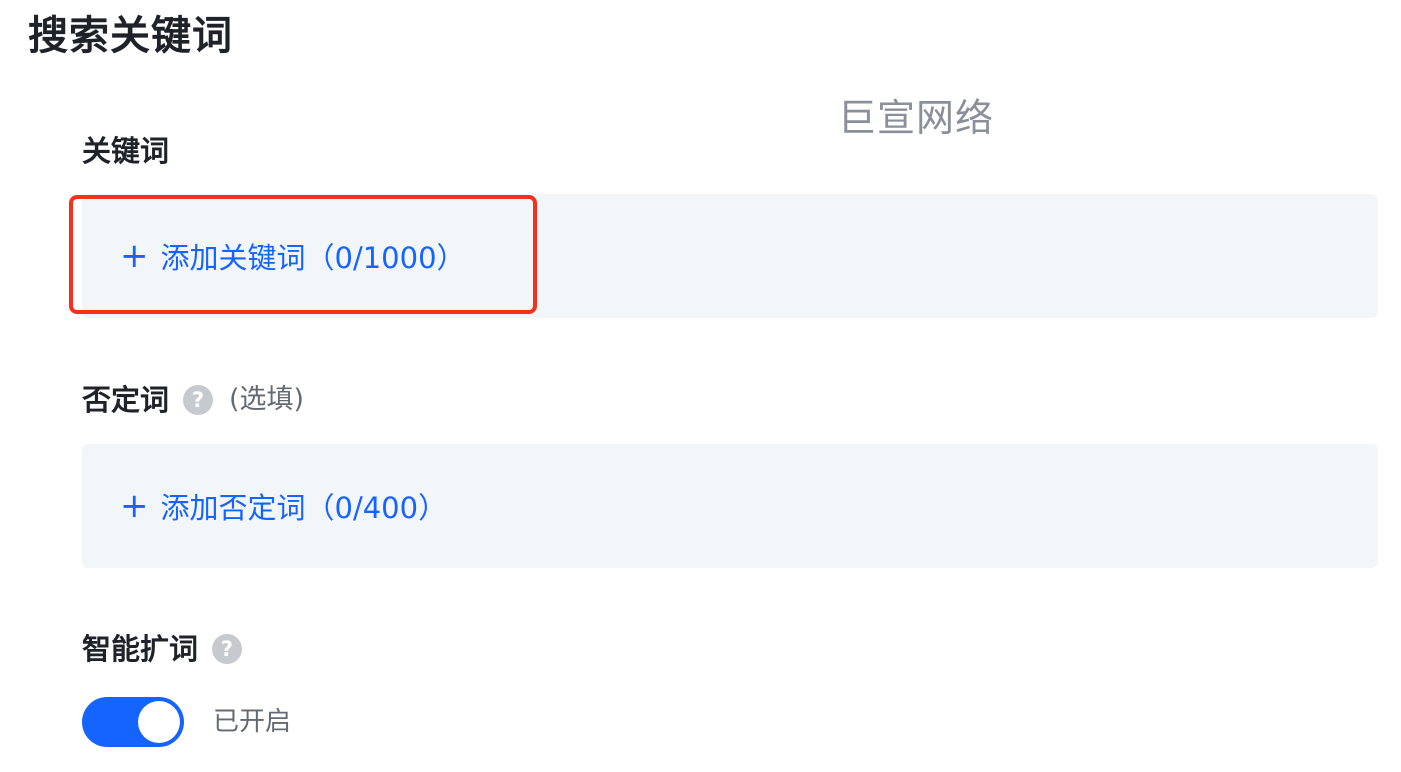 The width and height of the screenshot is (1401, 772). I want to click on toggle-status: 已开启, so click(252, 722).